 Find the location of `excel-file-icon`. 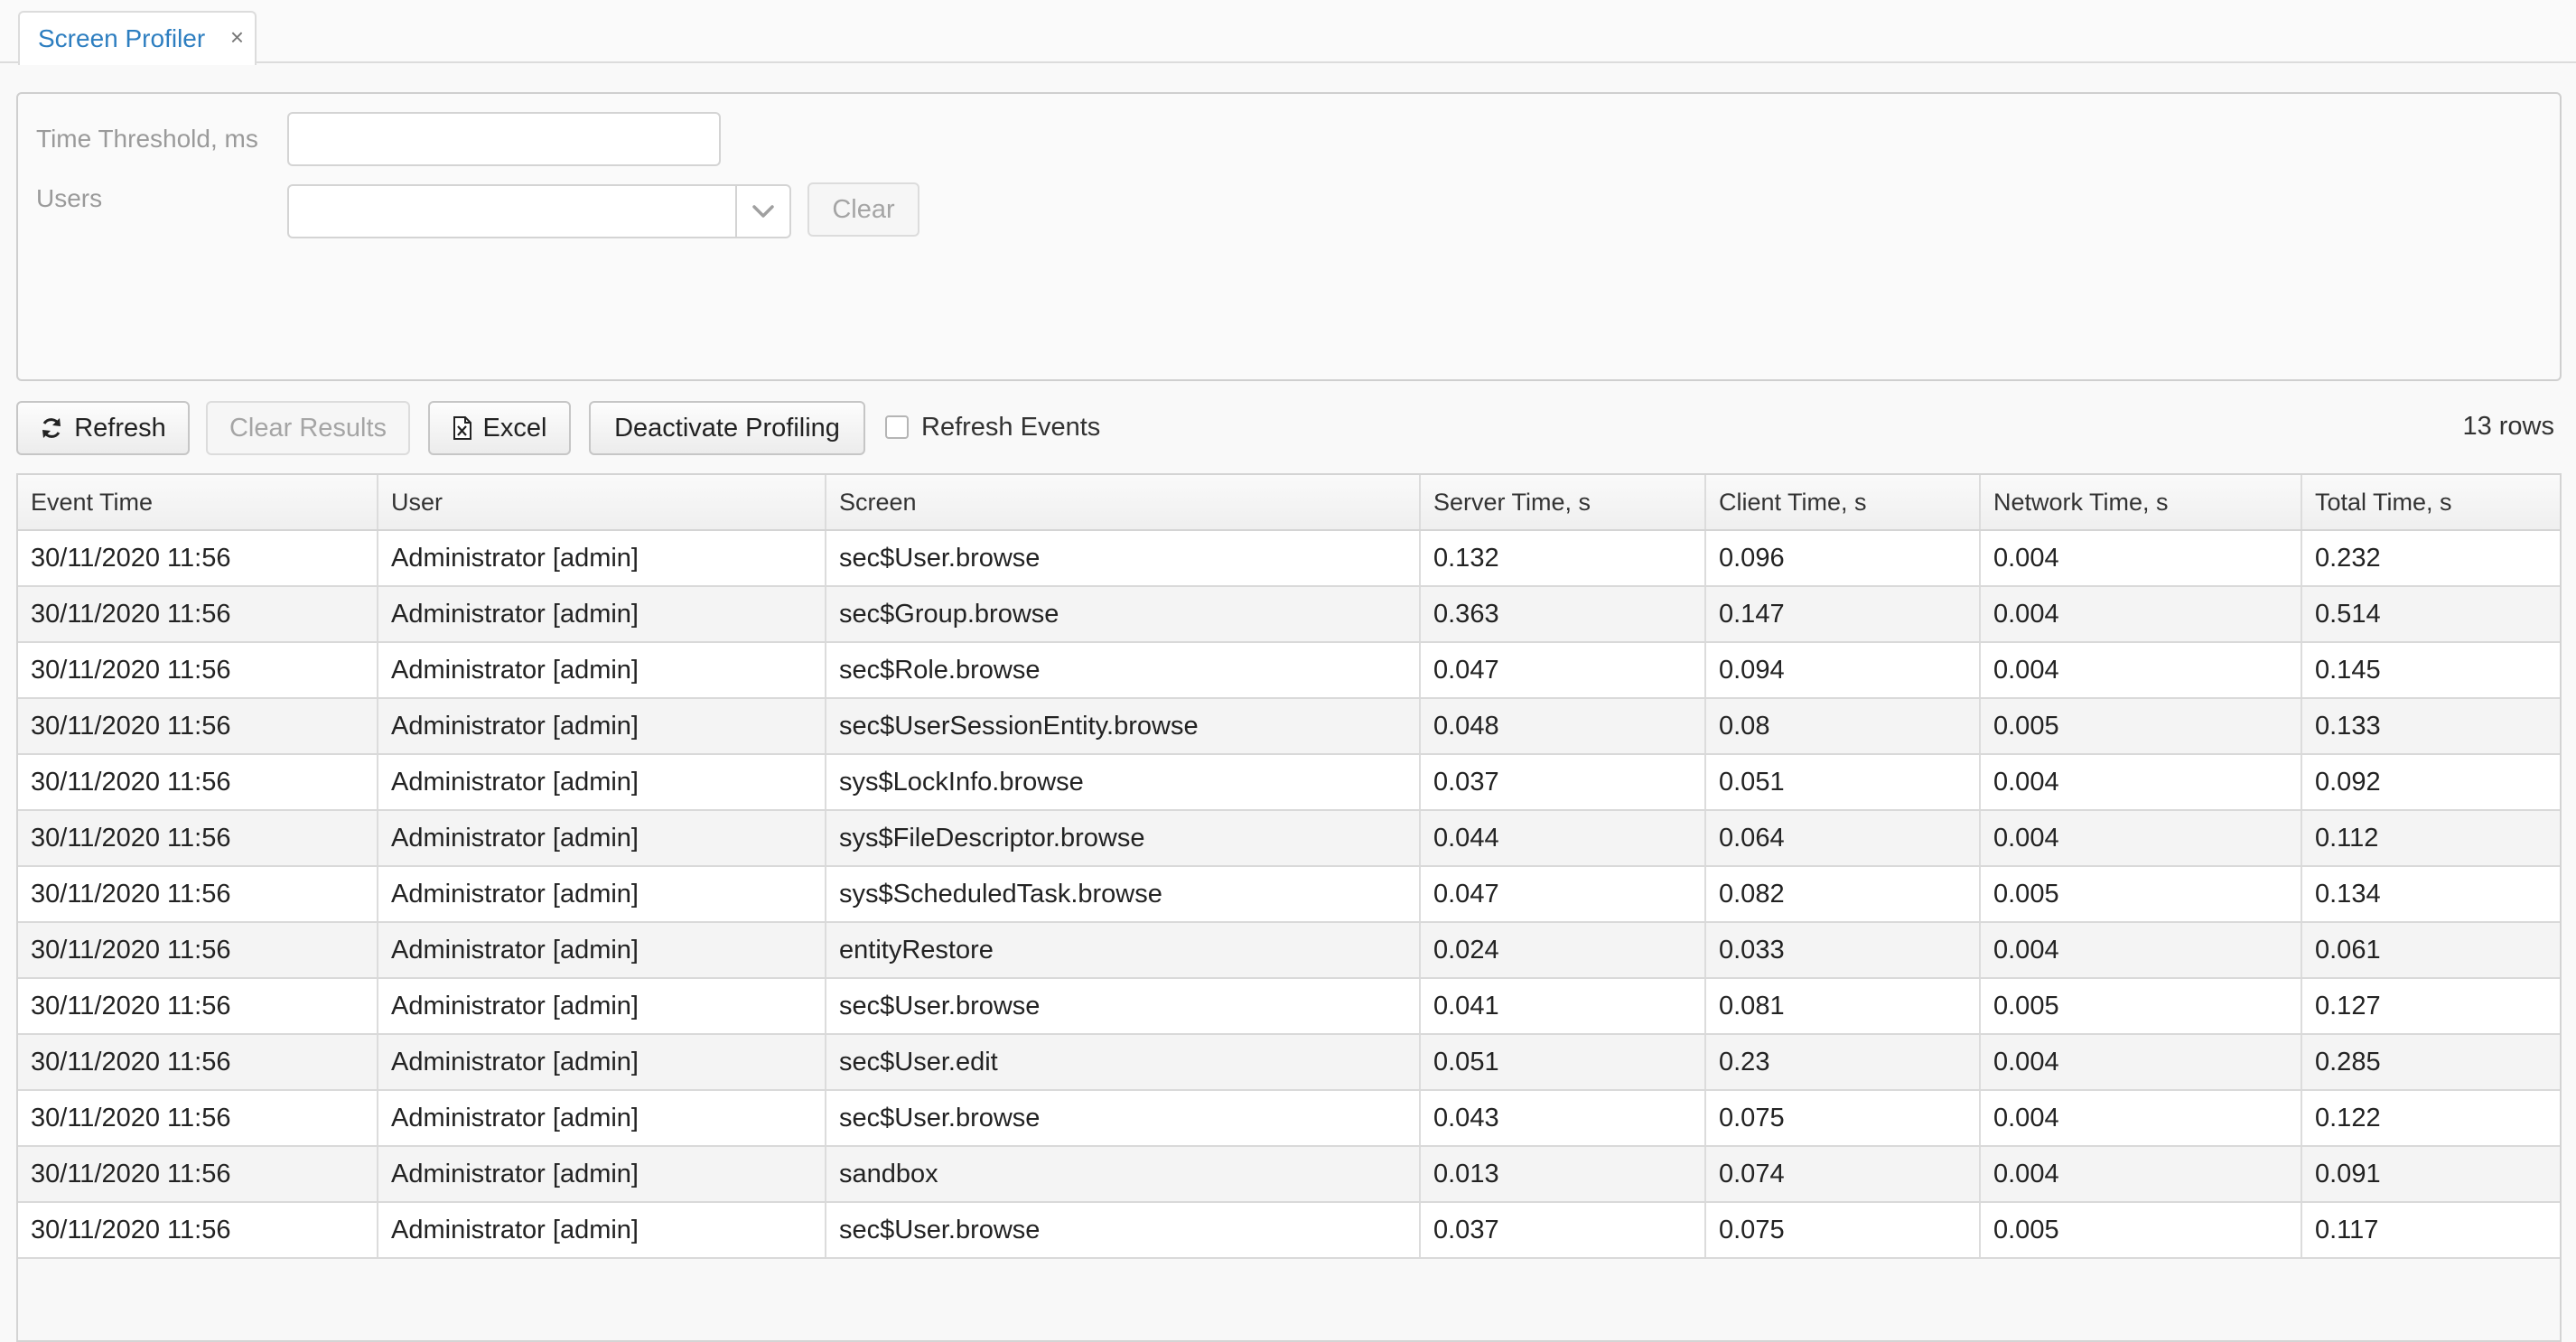

excel-file-icon is located at coordinates (462, 428).